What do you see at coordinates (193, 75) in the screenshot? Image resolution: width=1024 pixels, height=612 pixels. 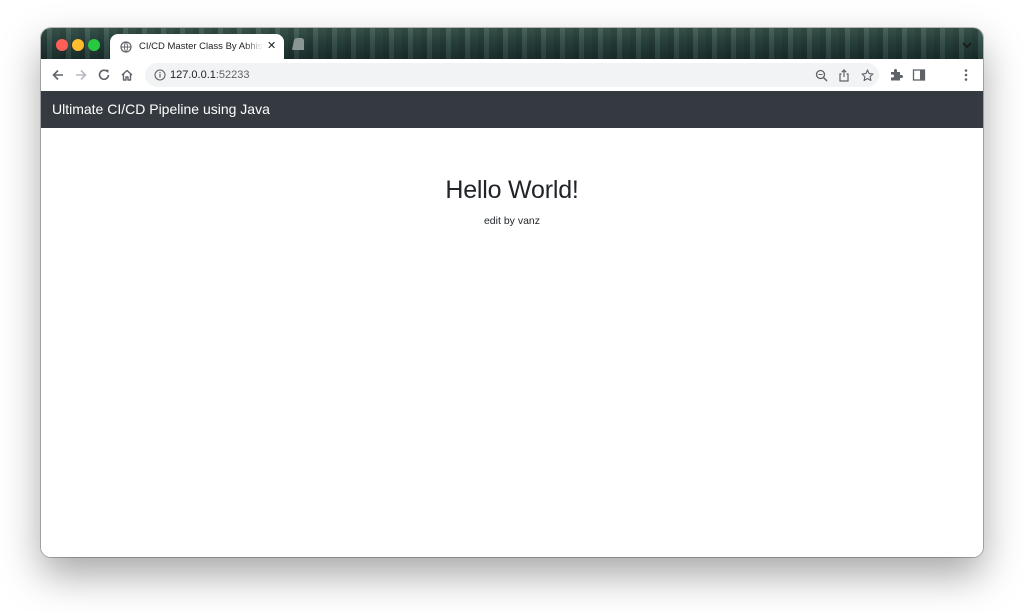 I see `url-host: 127.0.0.1` at bounding box center [193, 75].